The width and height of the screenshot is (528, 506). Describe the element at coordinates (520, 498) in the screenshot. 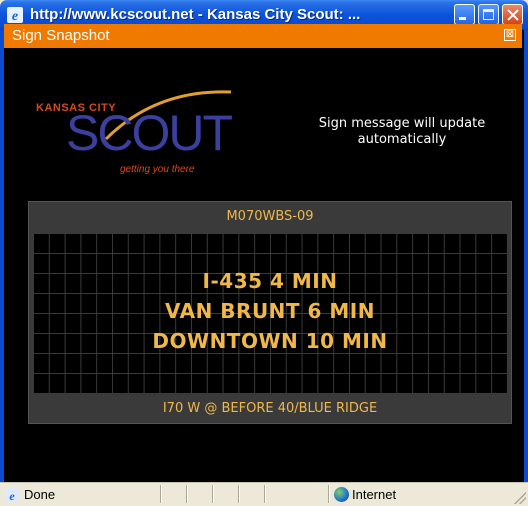

I see `resize-grip` at that location.